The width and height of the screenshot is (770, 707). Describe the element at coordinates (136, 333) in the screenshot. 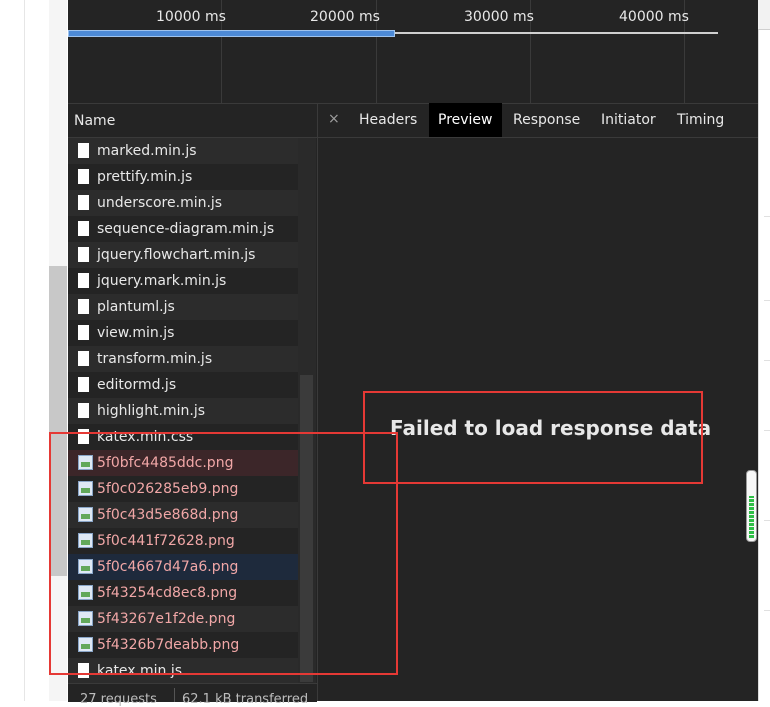

I see `request-name: view.min.js` at that location.